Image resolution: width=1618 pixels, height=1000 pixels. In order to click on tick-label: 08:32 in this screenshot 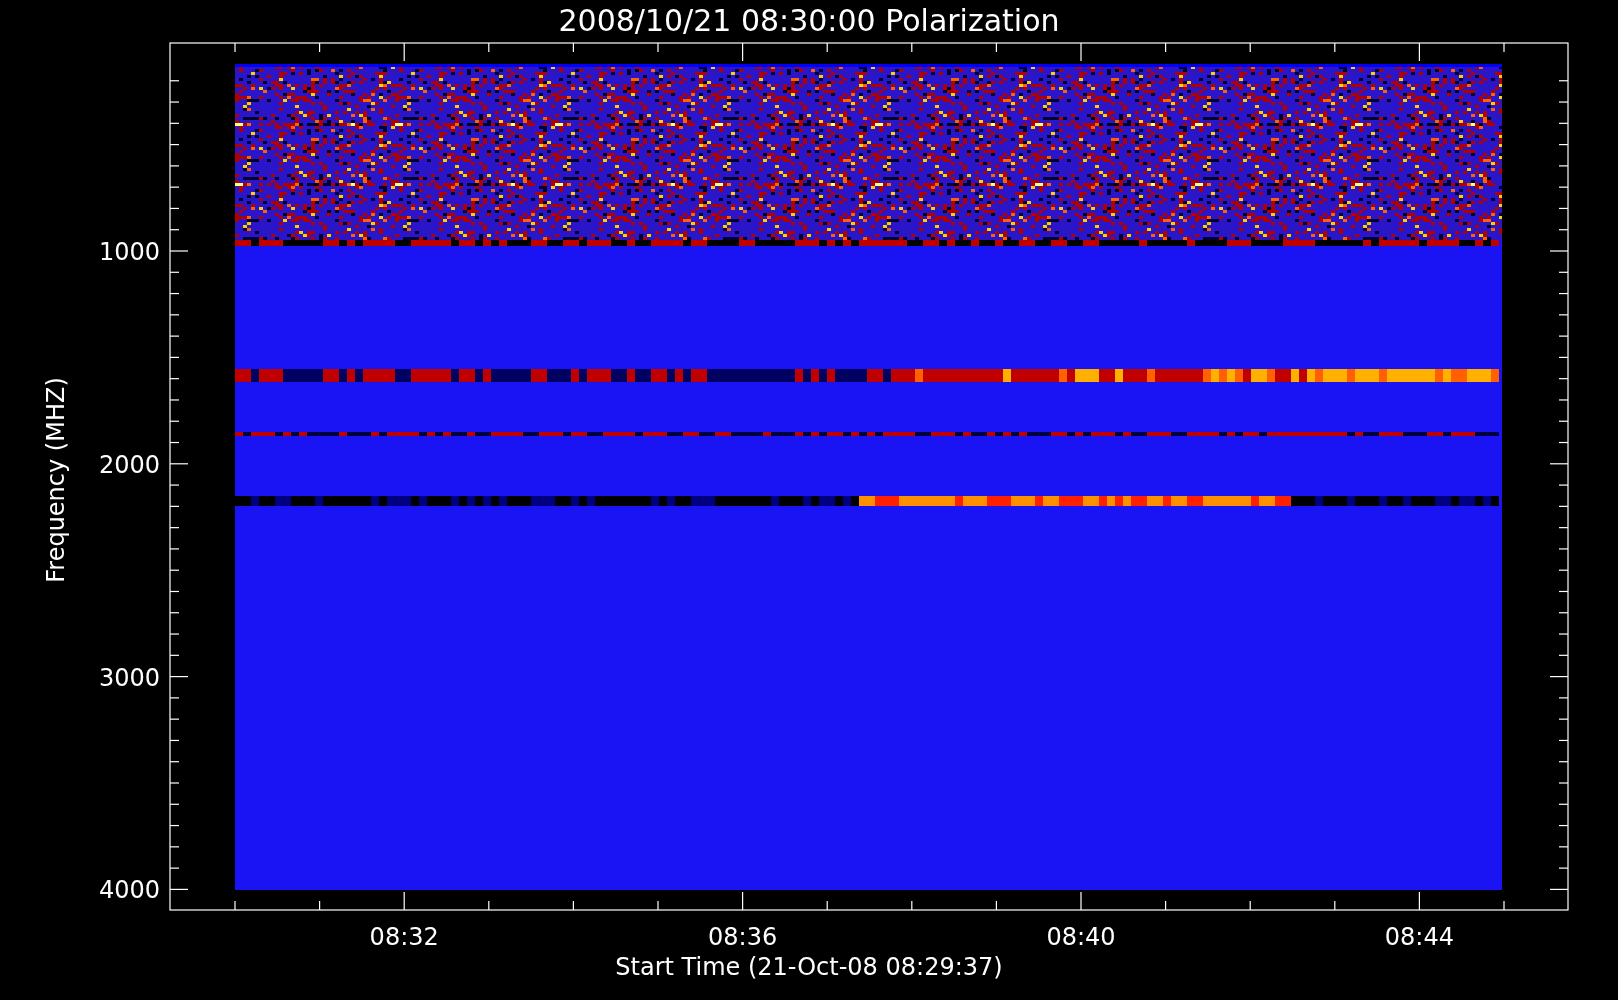, I will do `click(404, 937)`.